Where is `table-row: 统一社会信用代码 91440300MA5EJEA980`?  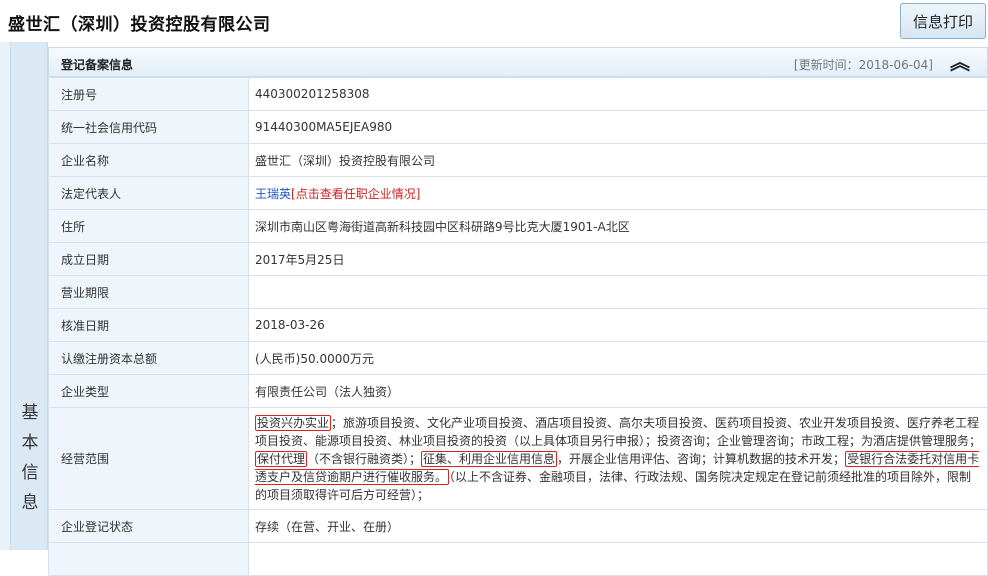
table-row: 统一社会信用代码 91440300MA5EJEA980 is located at coordinates (518, 127).